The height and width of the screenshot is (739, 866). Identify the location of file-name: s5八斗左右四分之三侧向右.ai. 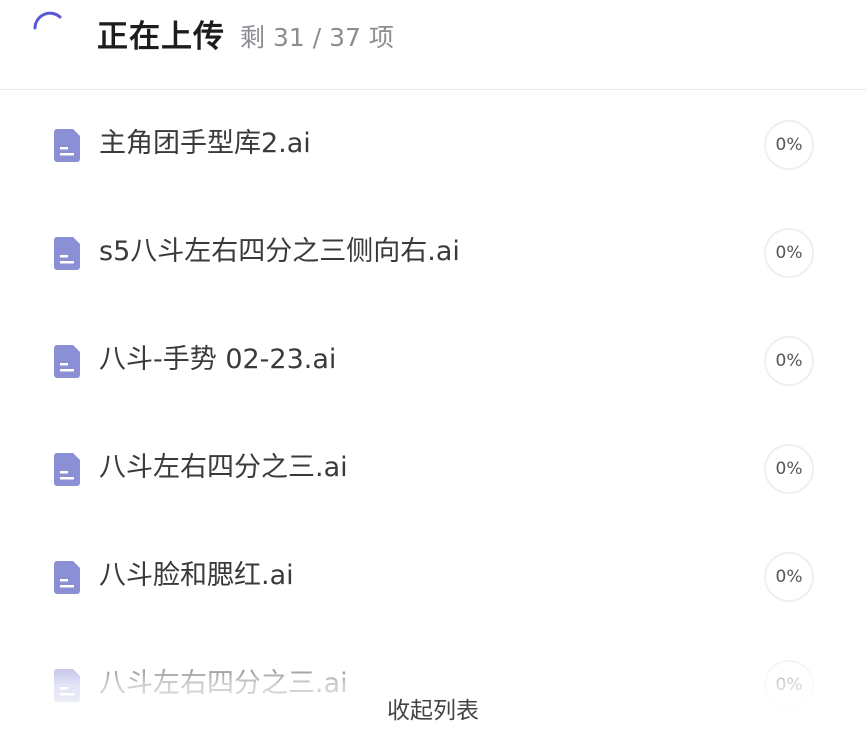
(279, 251).